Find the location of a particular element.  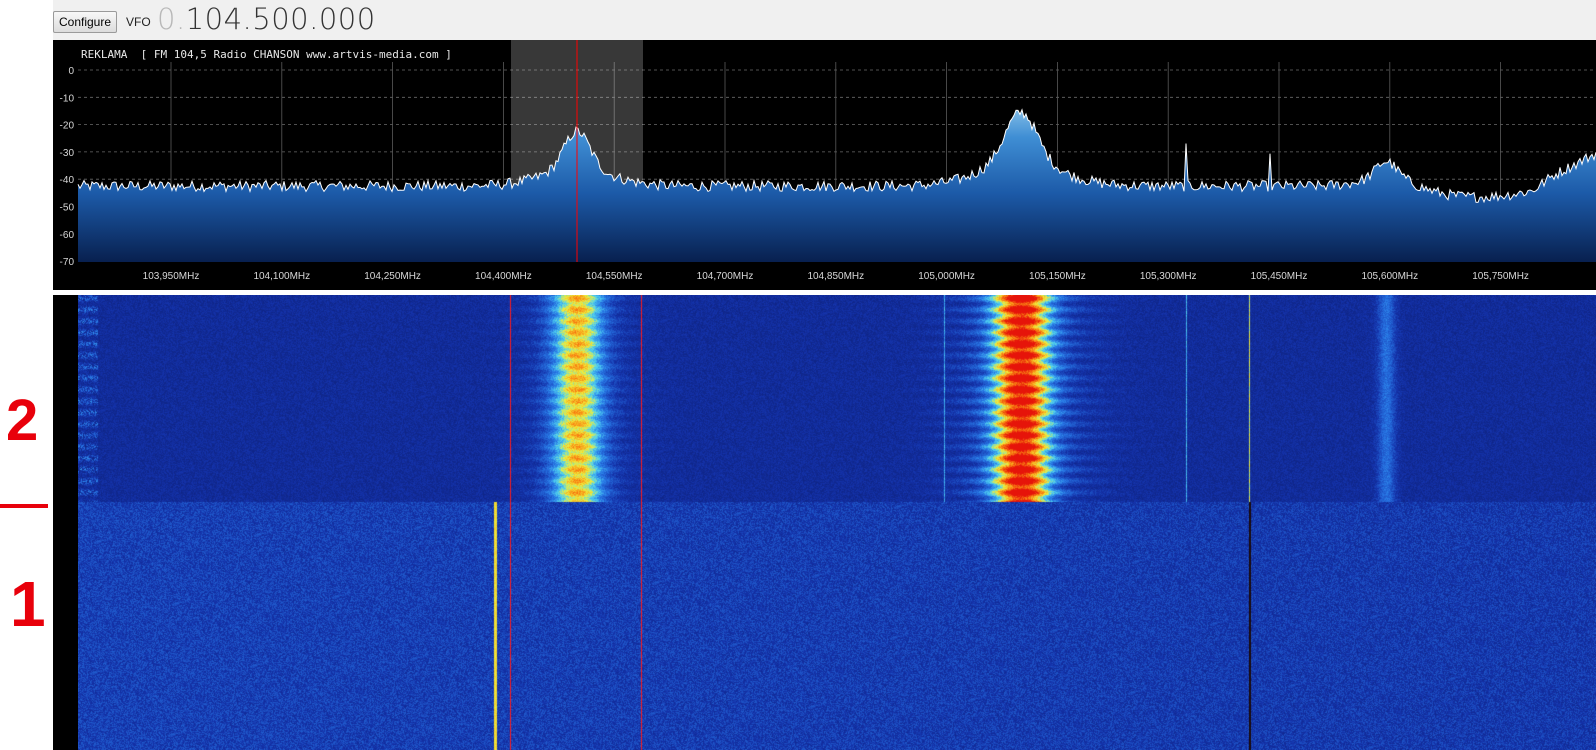

freq-tick-label: 105,000MHz is located at coordinates (946, 276).